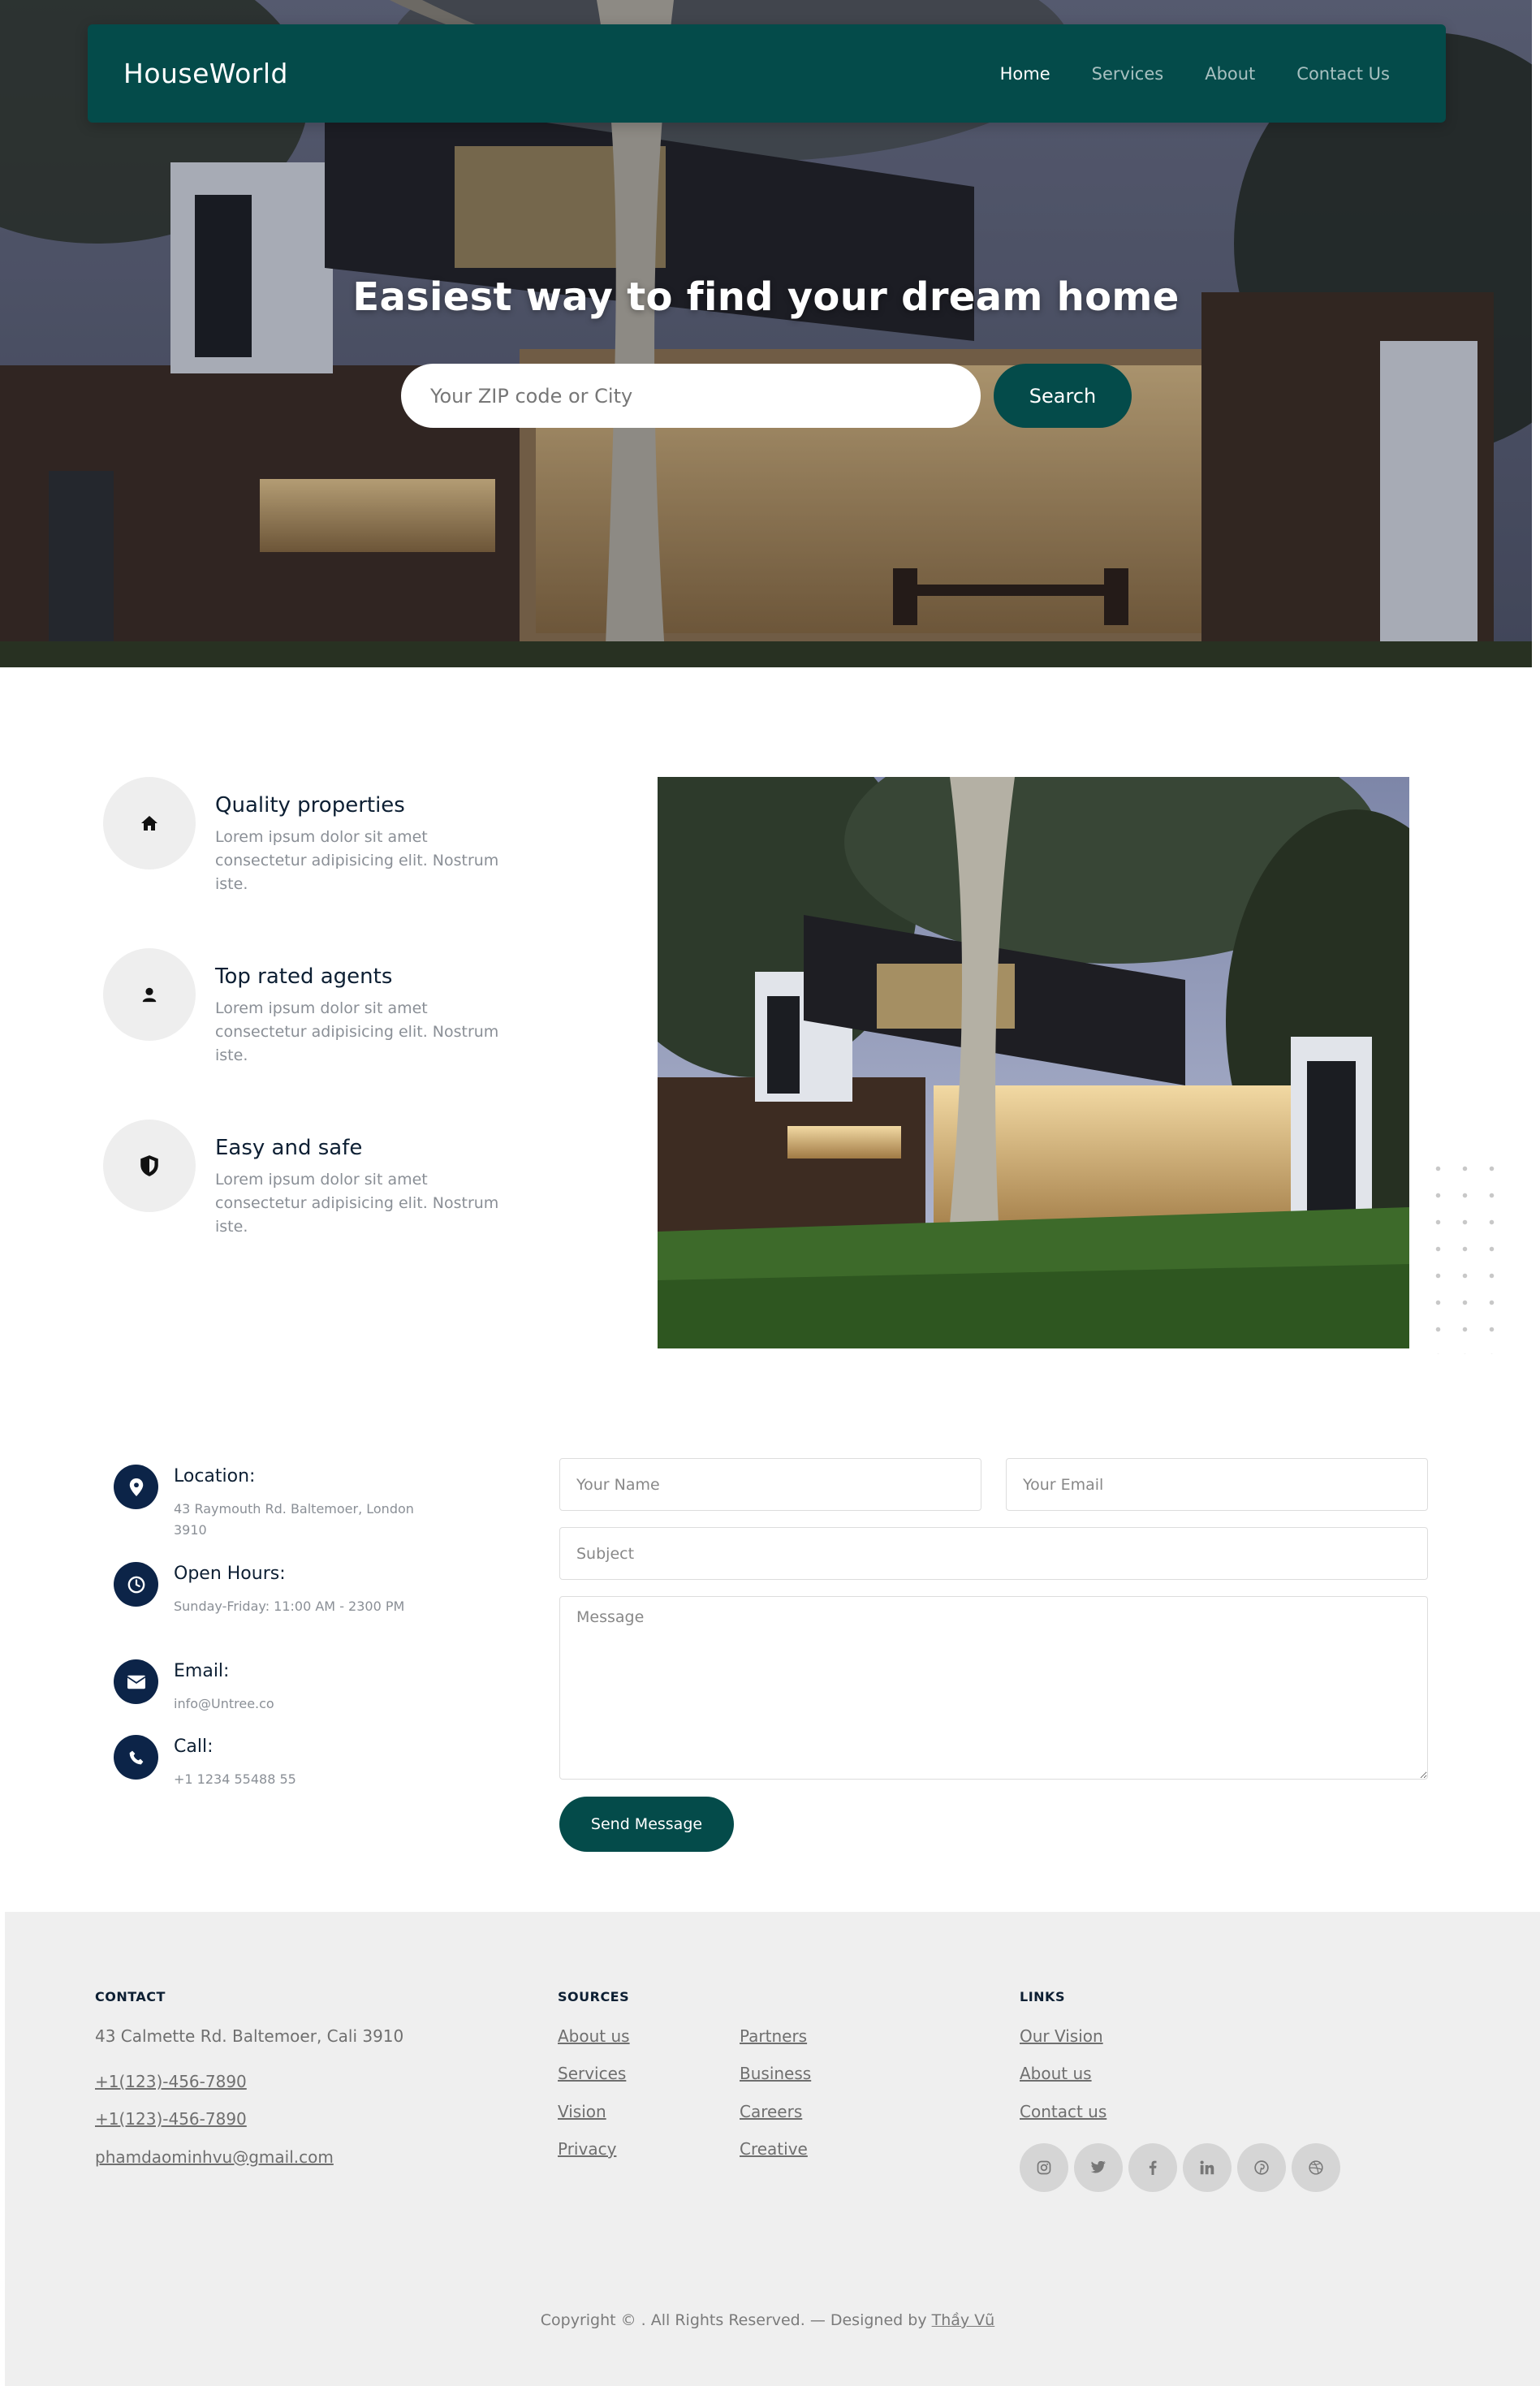  I want to click on info-title: Open Hours:, so click(230, 1574).